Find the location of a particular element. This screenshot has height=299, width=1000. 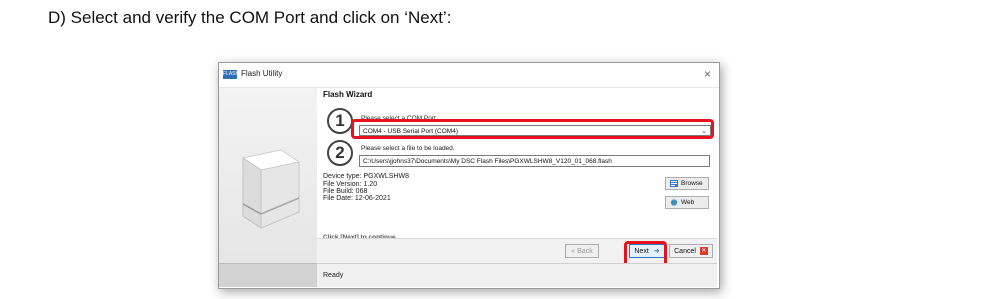

step-2-badge: 2 is located at coordinates (340, 153).